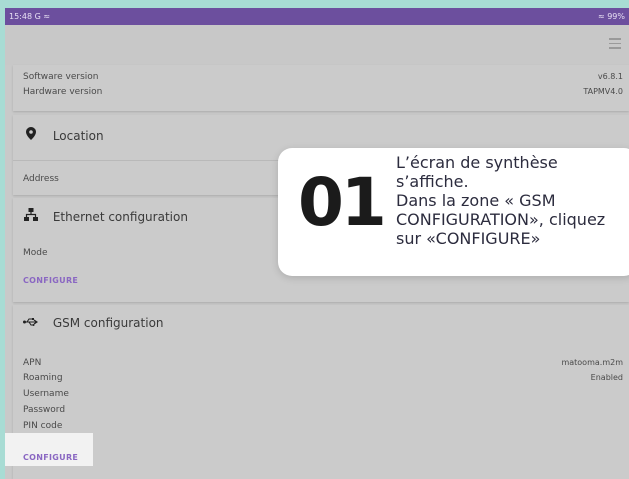  I want to click on status-bar: 15:48 G ≈ ≈ 99%, so click(317, 16).